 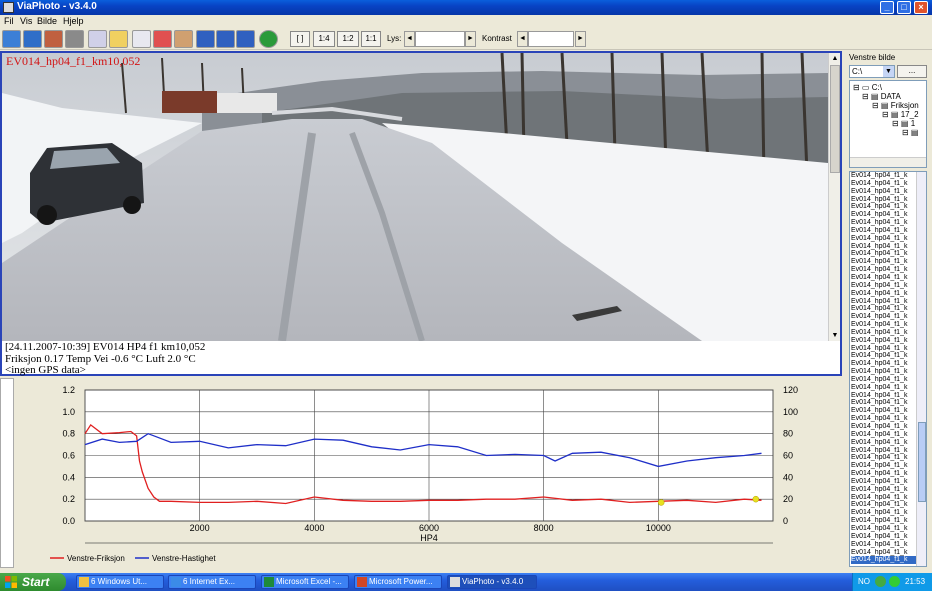 I want to click on tree-node-sub: ⊟ ▤, so click(x=910, y=132).